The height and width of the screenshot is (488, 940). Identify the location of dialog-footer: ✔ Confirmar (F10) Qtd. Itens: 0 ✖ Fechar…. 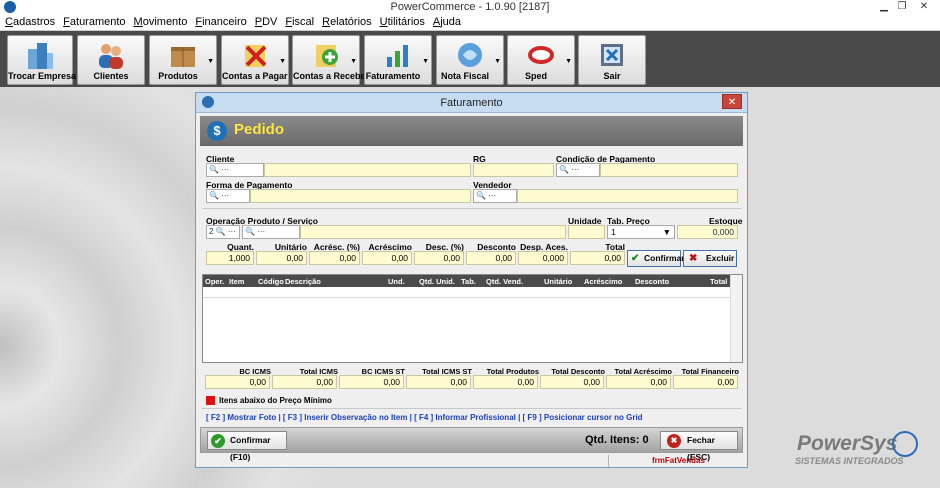
(471, 444).